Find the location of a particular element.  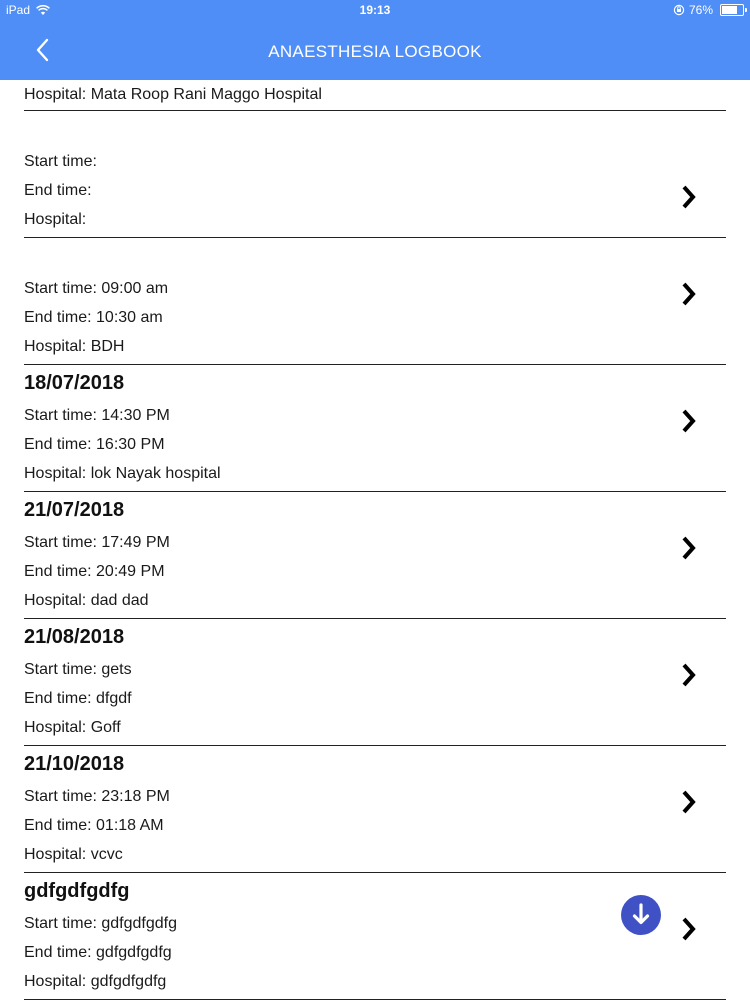

entry-start-time: Start time: gets is located at coordinates (78, 669).